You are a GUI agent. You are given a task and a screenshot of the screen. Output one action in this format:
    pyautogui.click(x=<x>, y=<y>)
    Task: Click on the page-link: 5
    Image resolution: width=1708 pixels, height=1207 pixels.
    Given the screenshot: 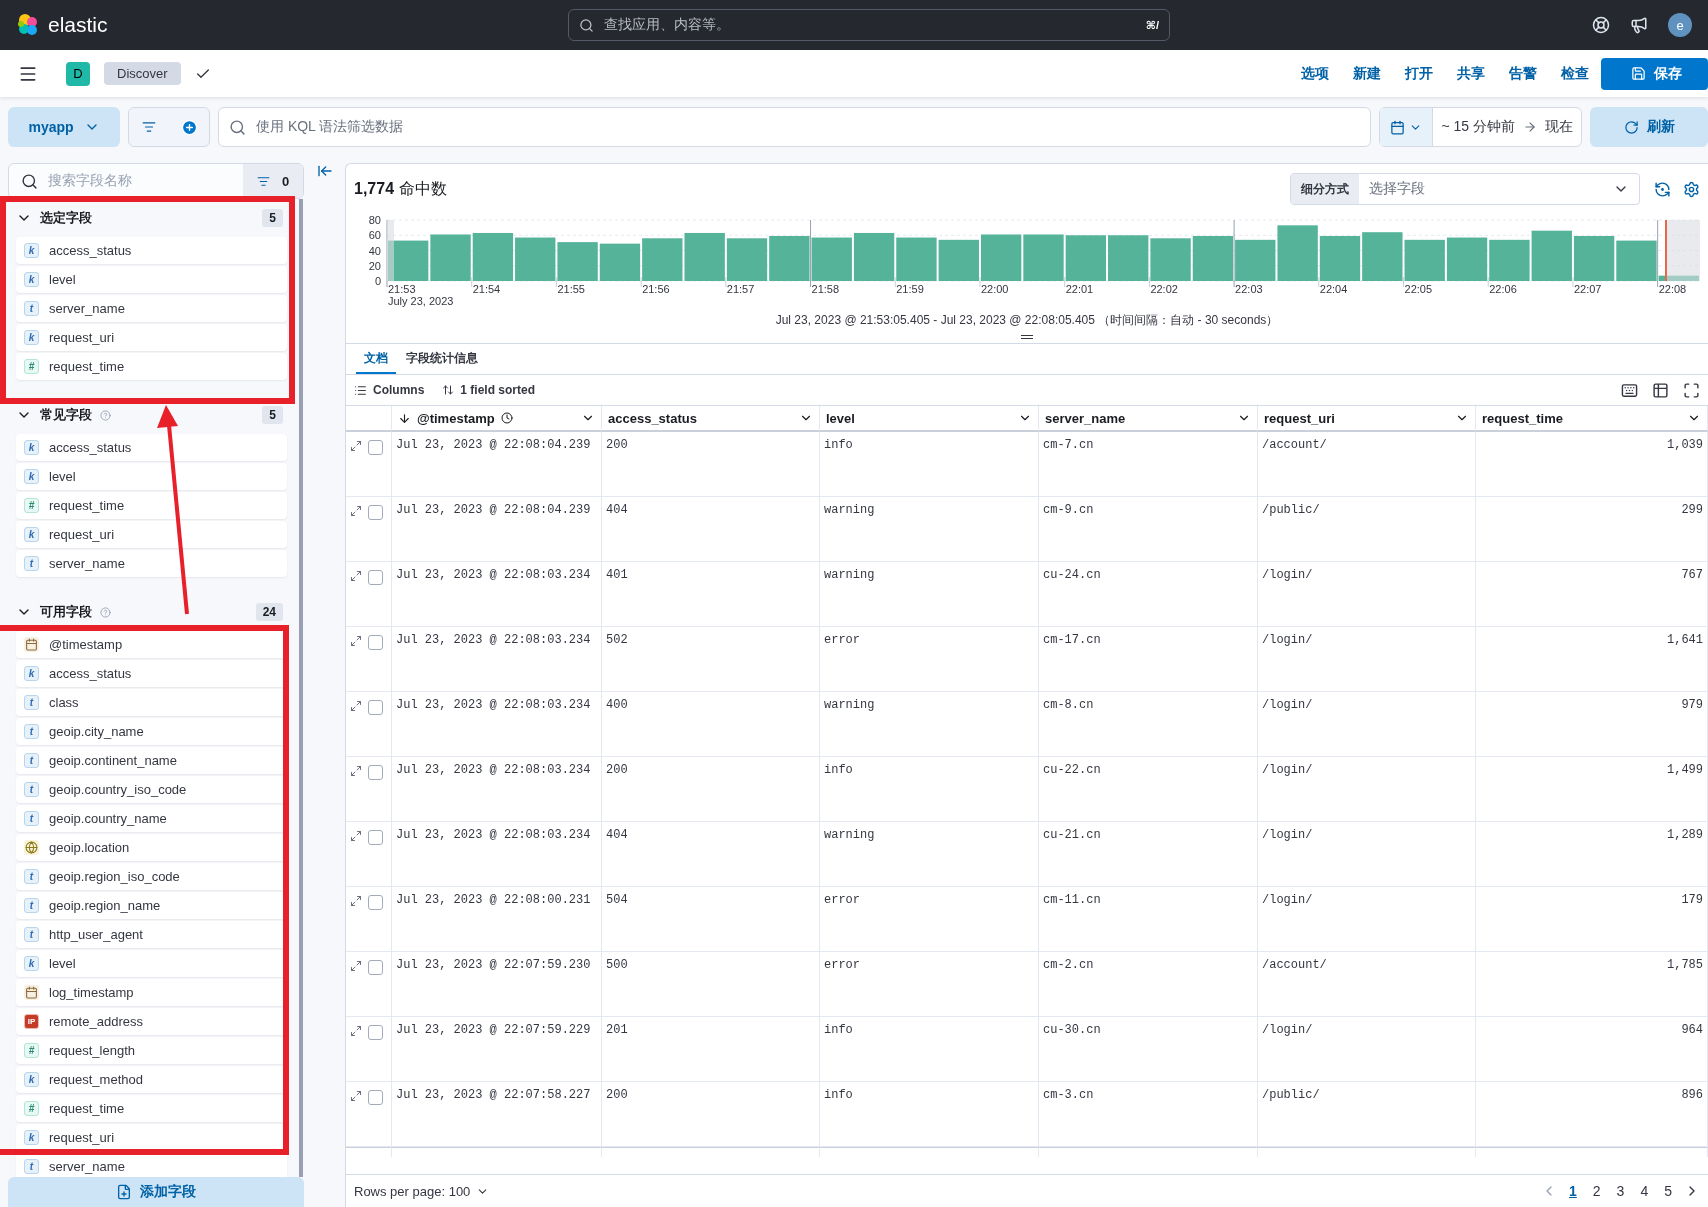 What is the action you would take?
    pyautogui.click(x=1668, y=1191)
    